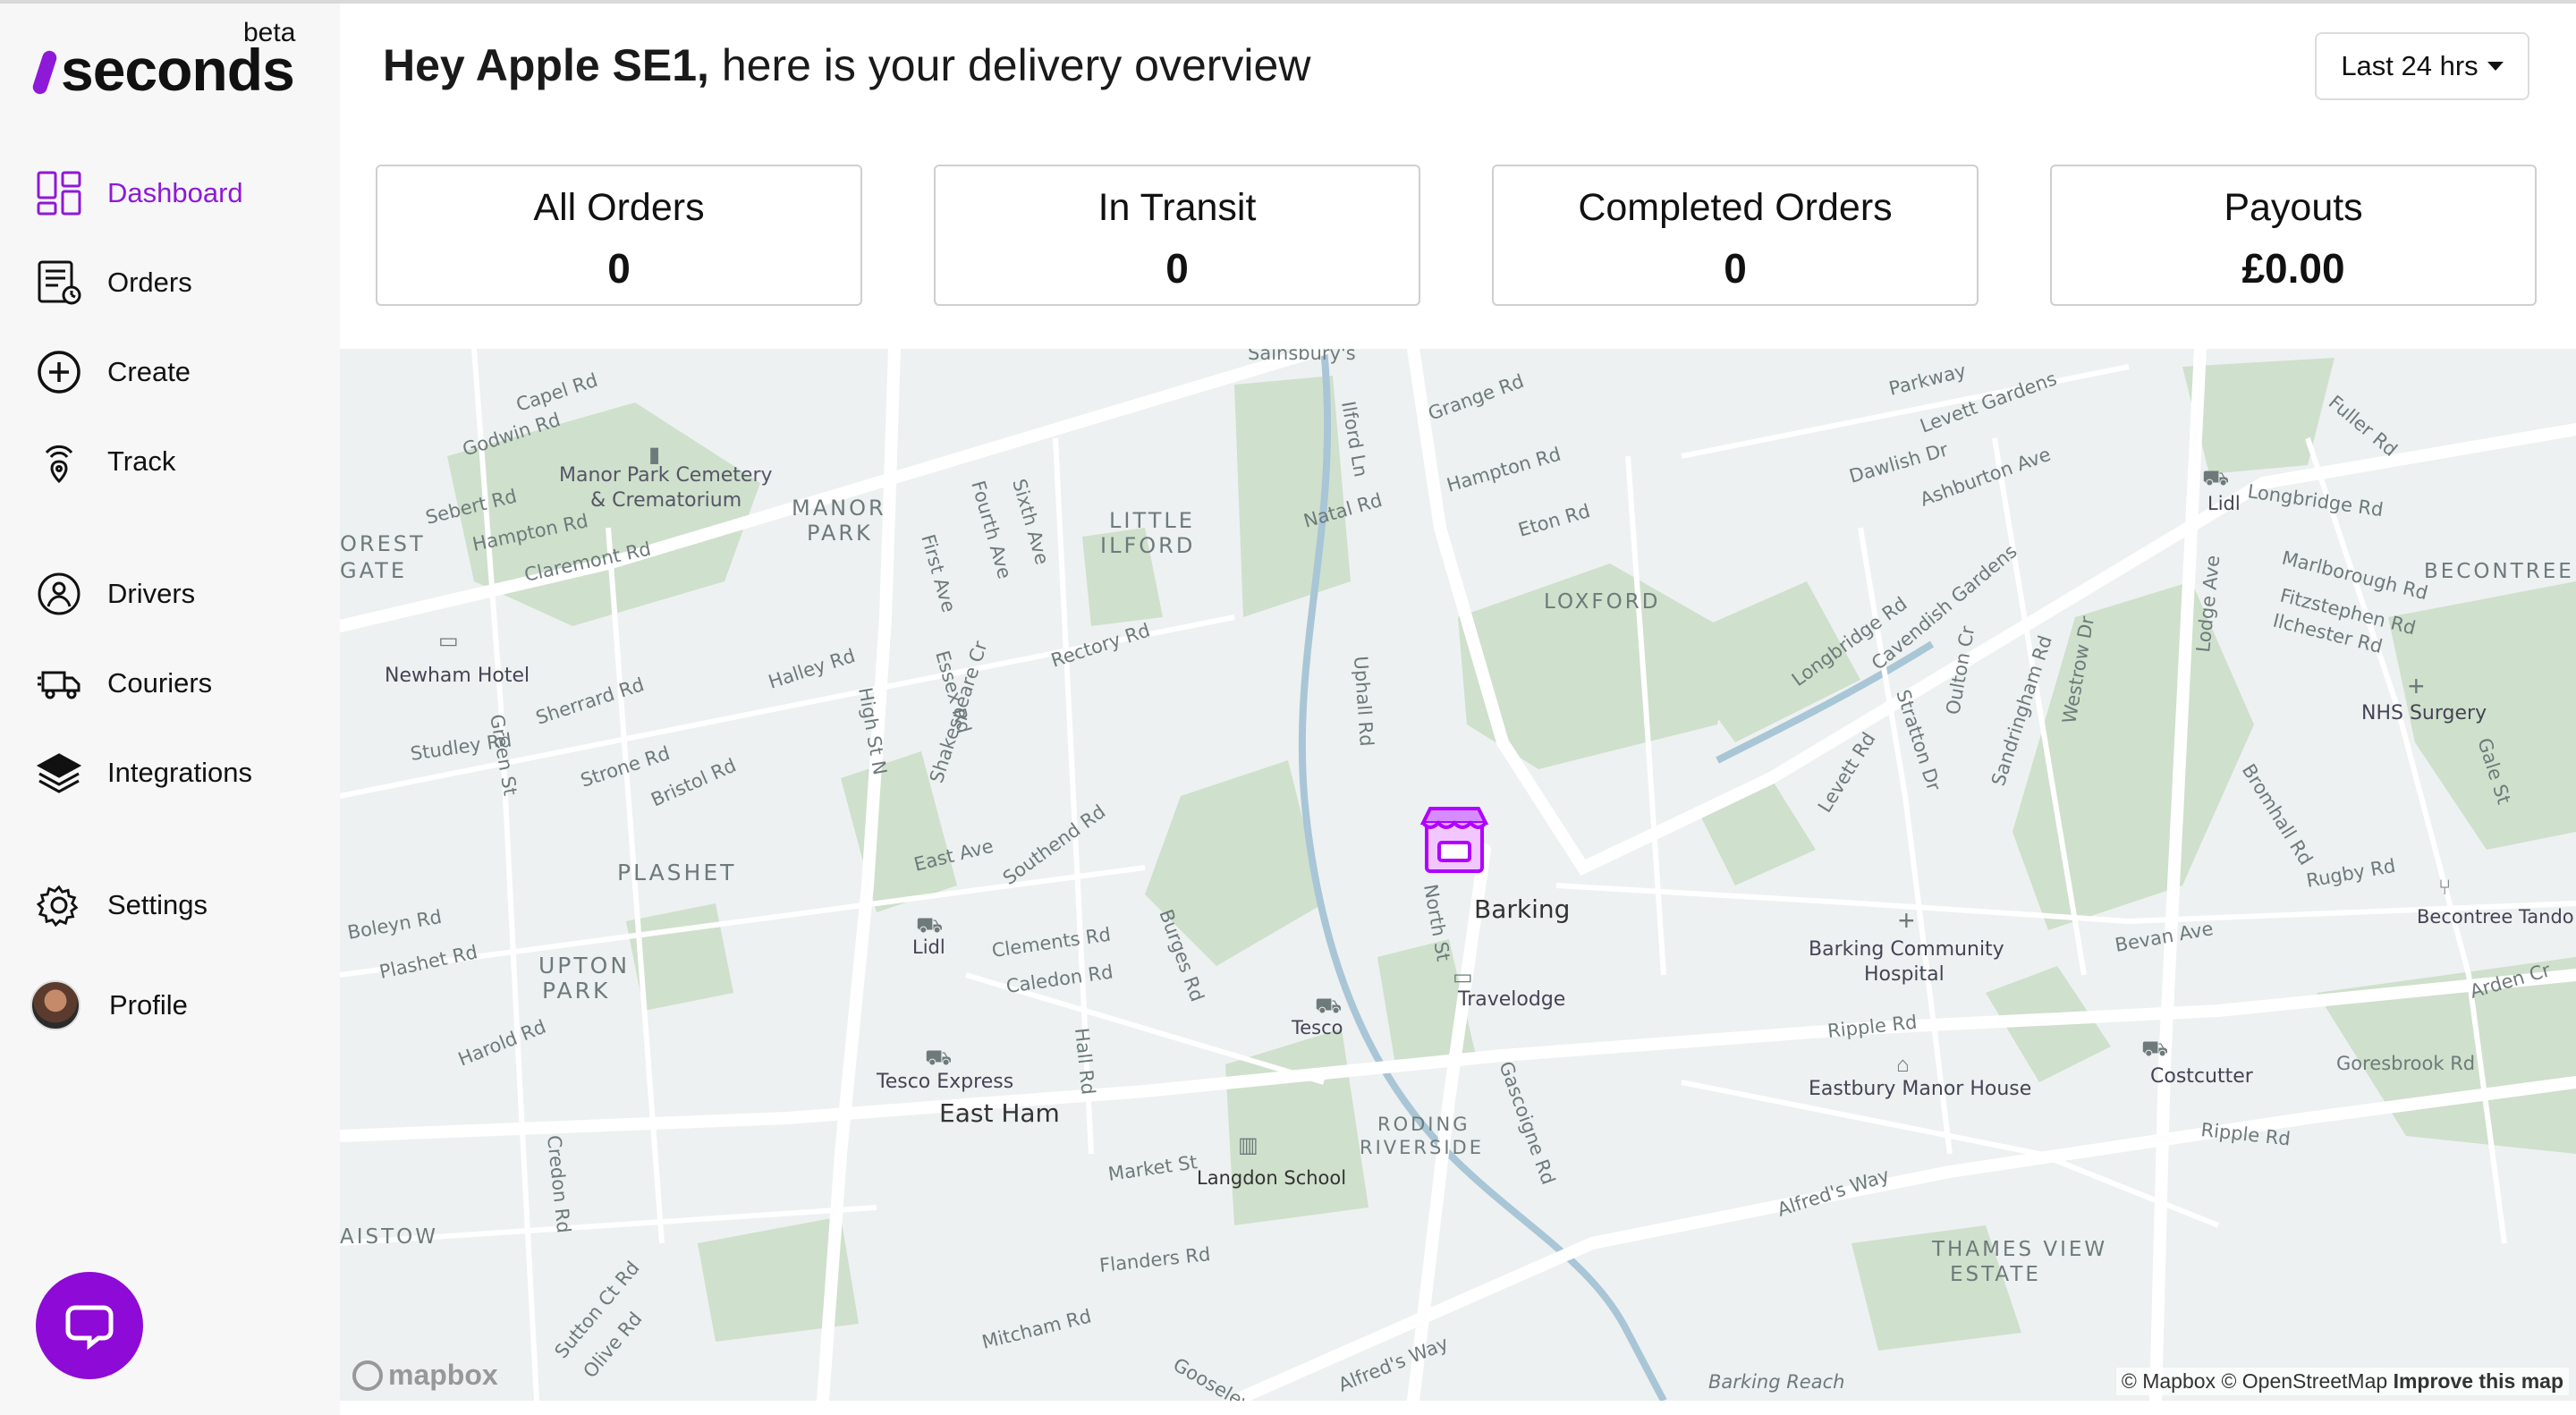 The width and height of the screenshot is (2576, 1415). I want to click on label-market-st: Market St, so click(1152, 1168).